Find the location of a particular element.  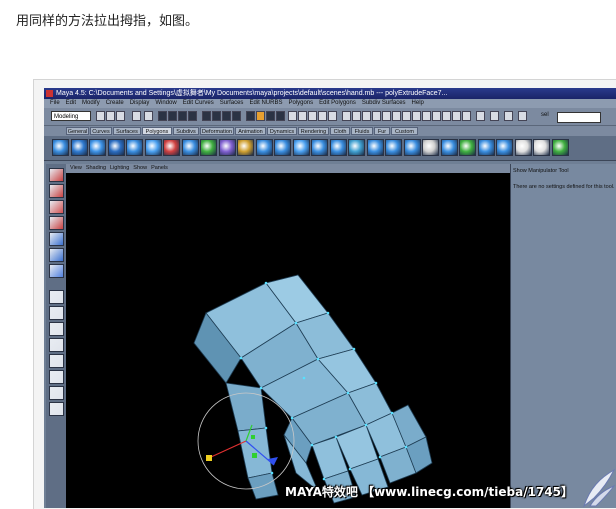

selection-name-input is located at coordinates (579, 117).